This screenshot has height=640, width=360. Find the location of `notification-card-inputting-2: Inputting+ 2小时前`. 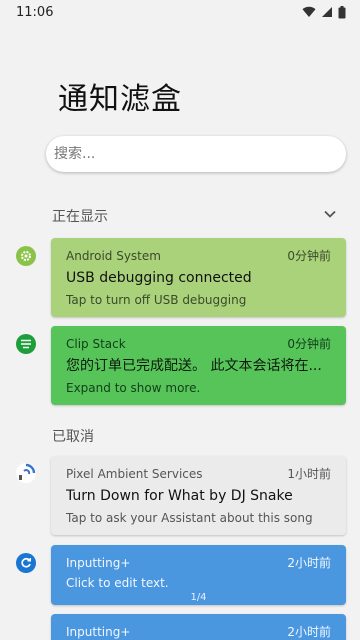

notification-card-inputting-2: Inputting+ 2小时前 is located at coordinates (198, 627).